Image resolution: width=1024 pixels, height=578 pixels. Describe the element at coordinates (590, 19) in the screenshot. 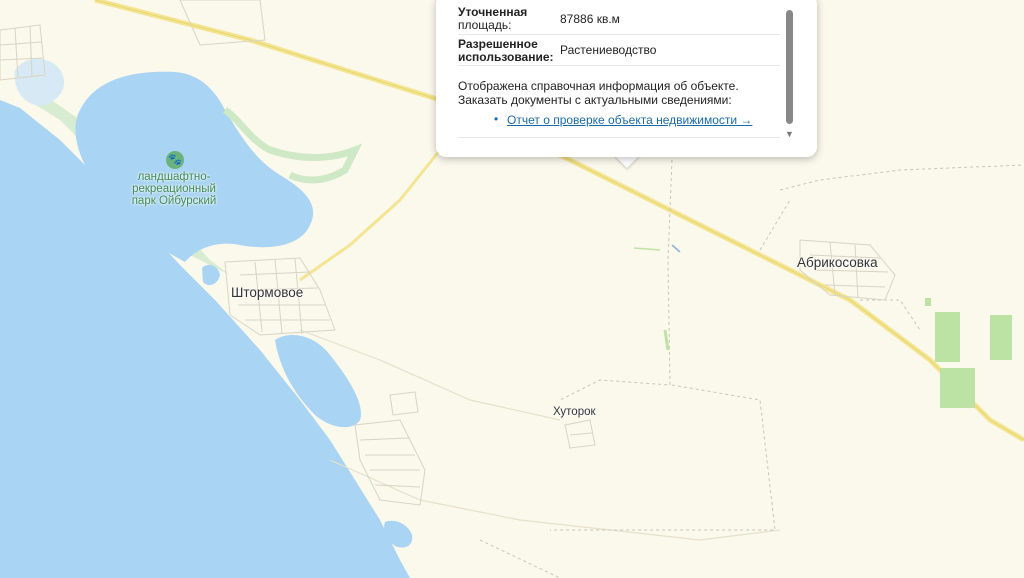

I see `area-value: 87886 кв.м` at that location.